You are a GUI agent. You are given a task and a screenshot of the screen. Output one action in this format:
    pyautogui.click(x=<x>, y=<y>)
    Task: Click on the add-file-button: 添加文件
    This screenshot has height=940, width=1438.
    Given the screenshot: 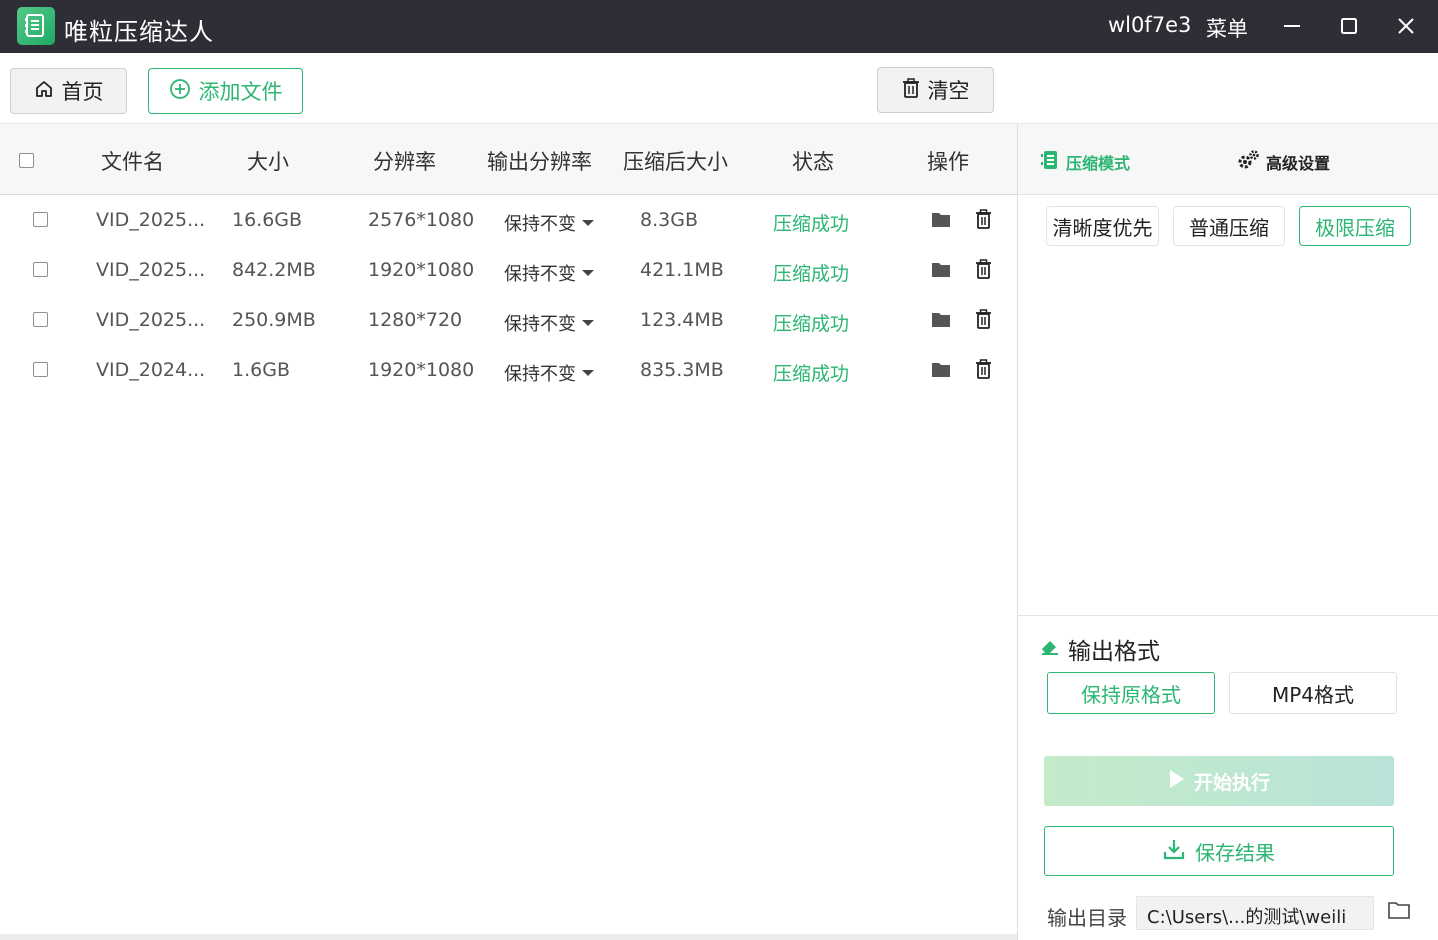 What is the action you would take?
    pyautogui.click(x=225, y=91)
    